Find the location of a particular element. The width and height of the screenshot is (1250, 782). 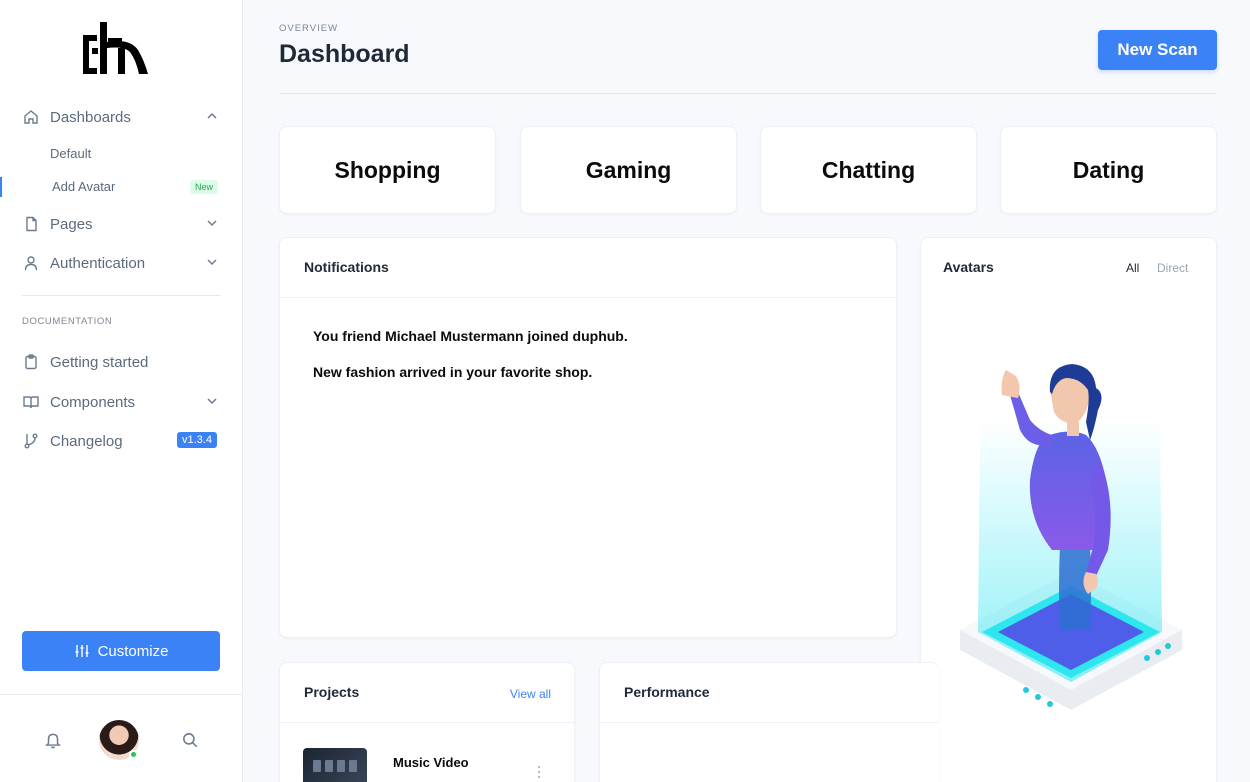

nav-add-avatar: Add Avatar is located at coordinates (83, 186).